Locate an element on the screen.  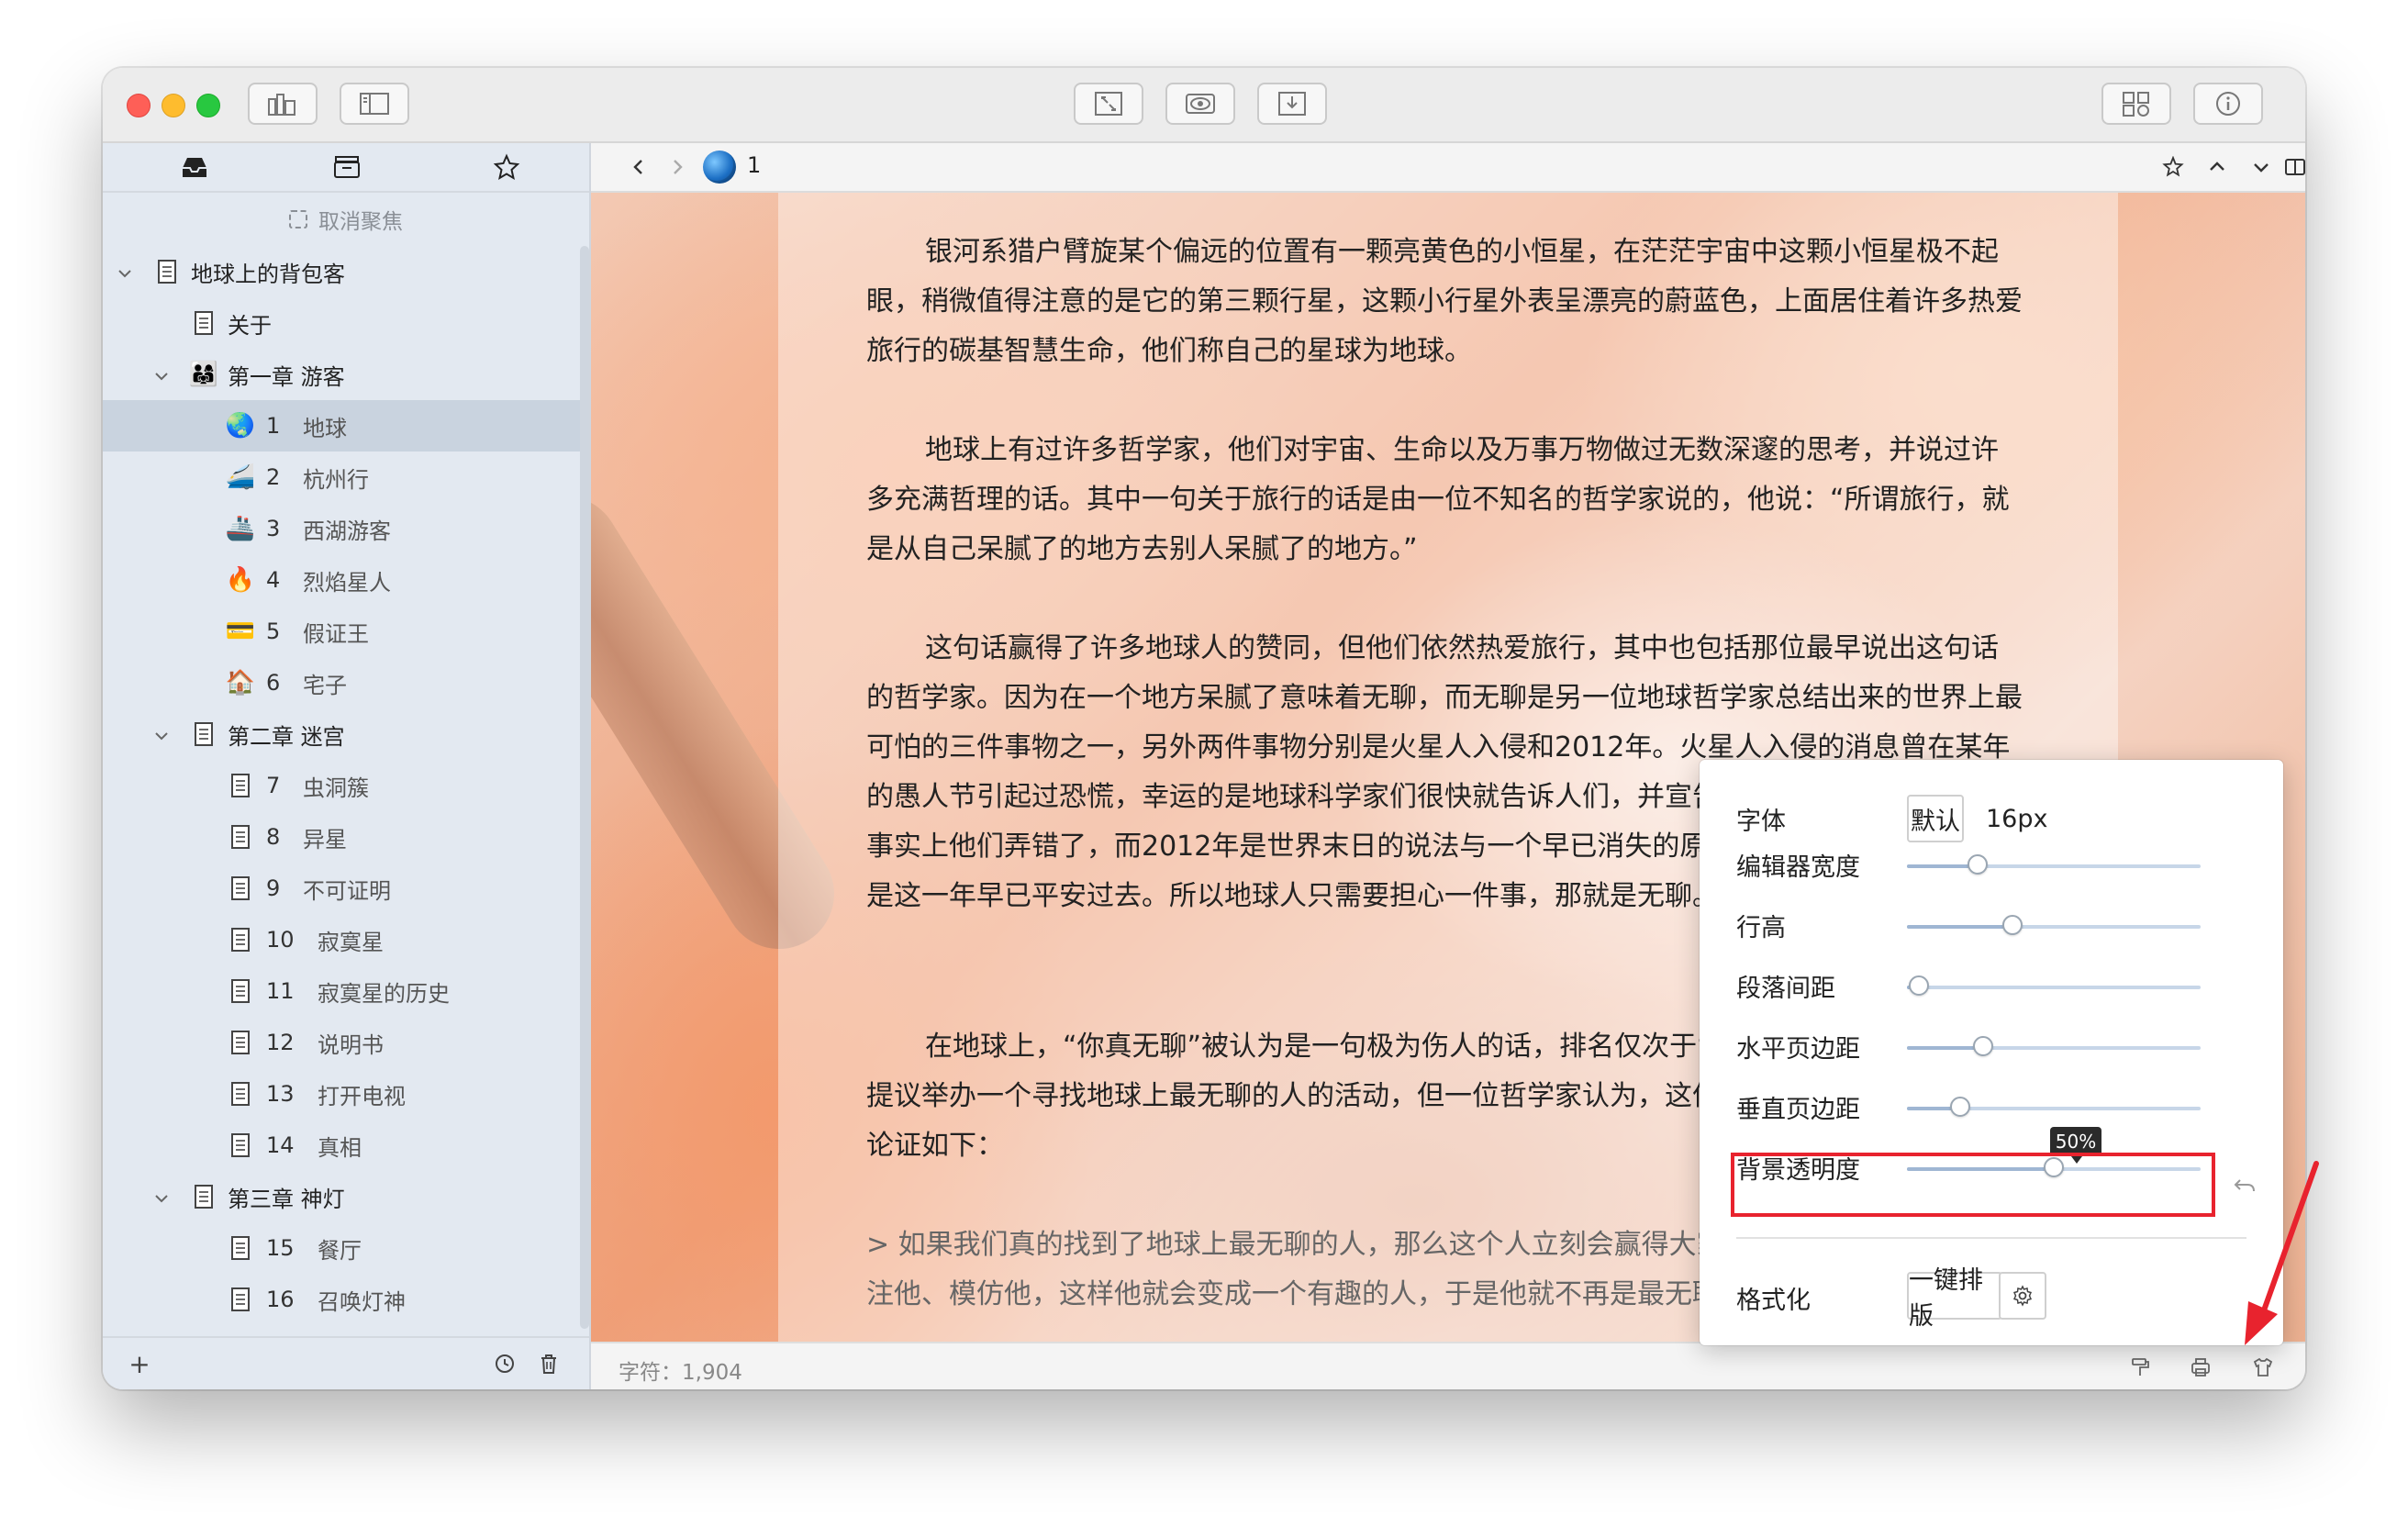
library-button is located at coordinates (283, 104).